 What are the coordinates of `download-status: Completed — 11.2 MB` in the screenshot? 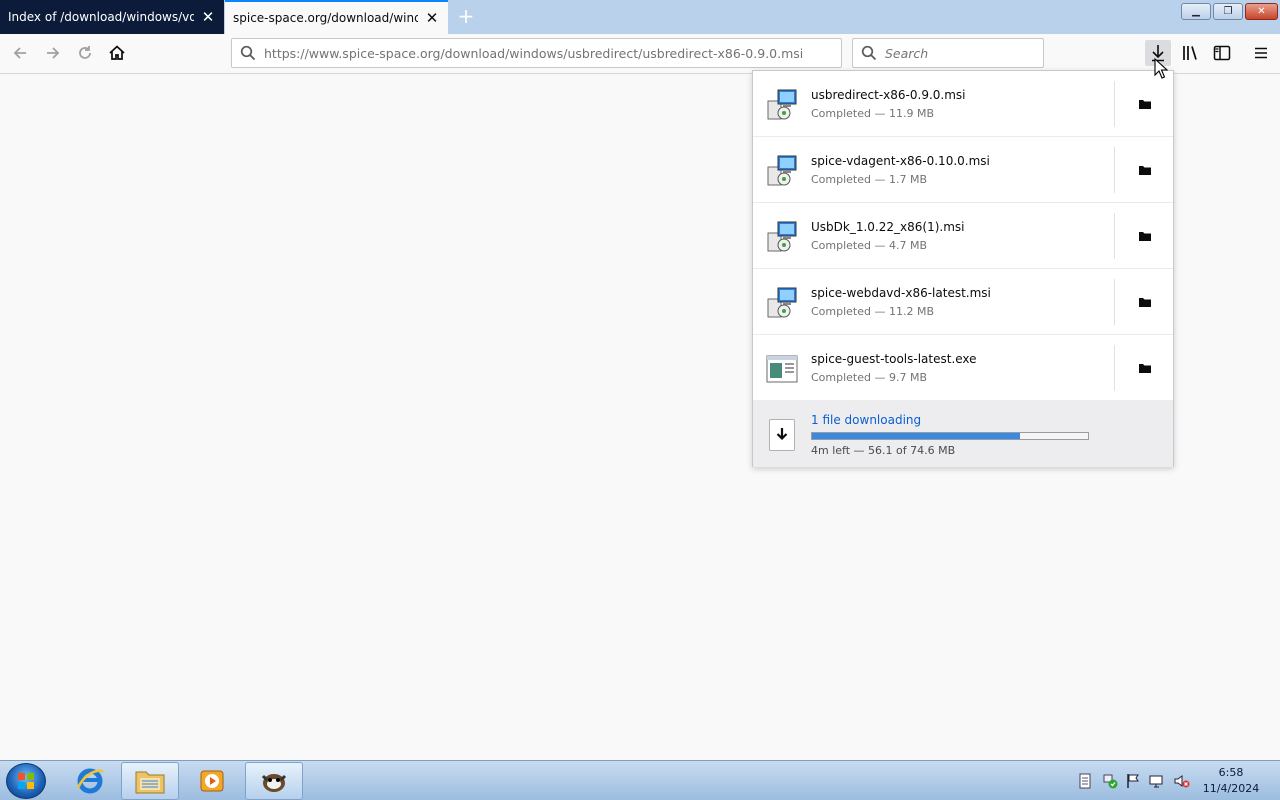 It's located at (873, 311).